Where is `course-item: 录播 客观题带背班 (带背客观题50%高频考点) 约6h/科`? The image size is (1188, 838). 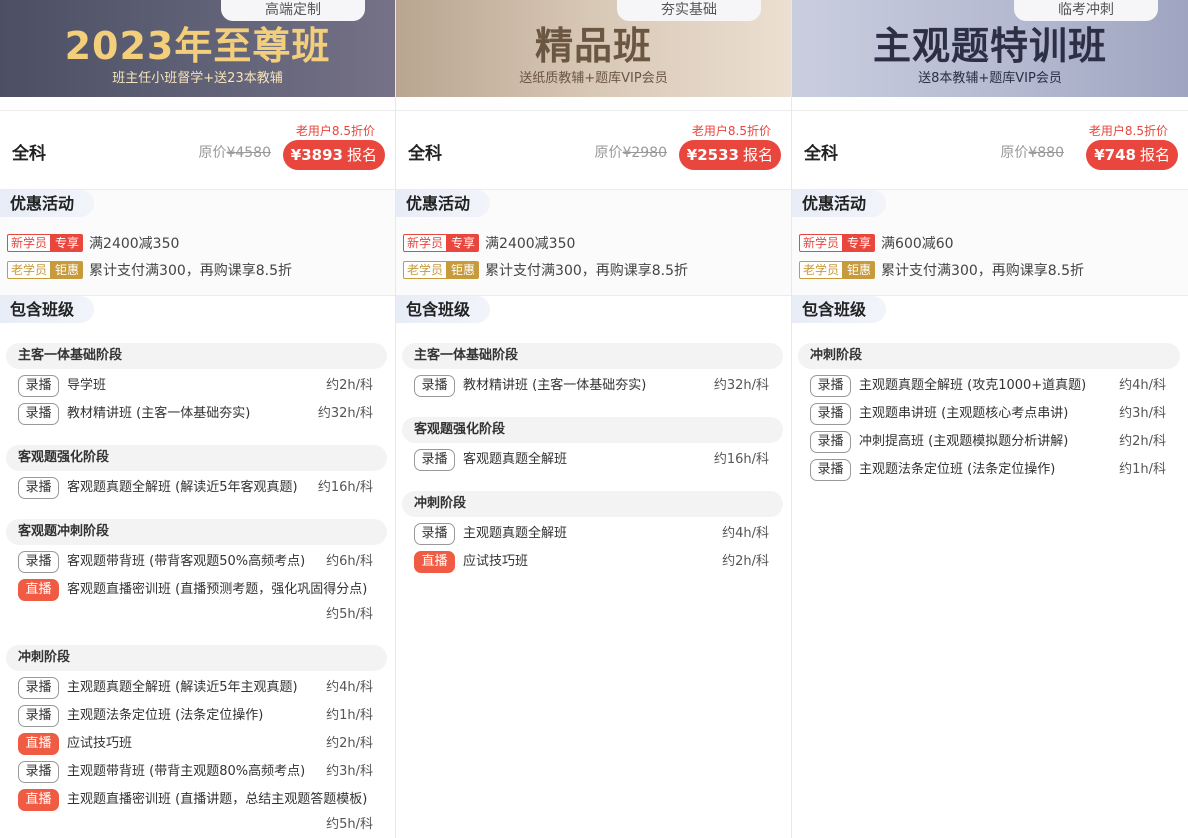 course-item: 录播 客观题带背班 (带背客观题50%高频考点) 约6h/科 is located at coordinates (195, 562).